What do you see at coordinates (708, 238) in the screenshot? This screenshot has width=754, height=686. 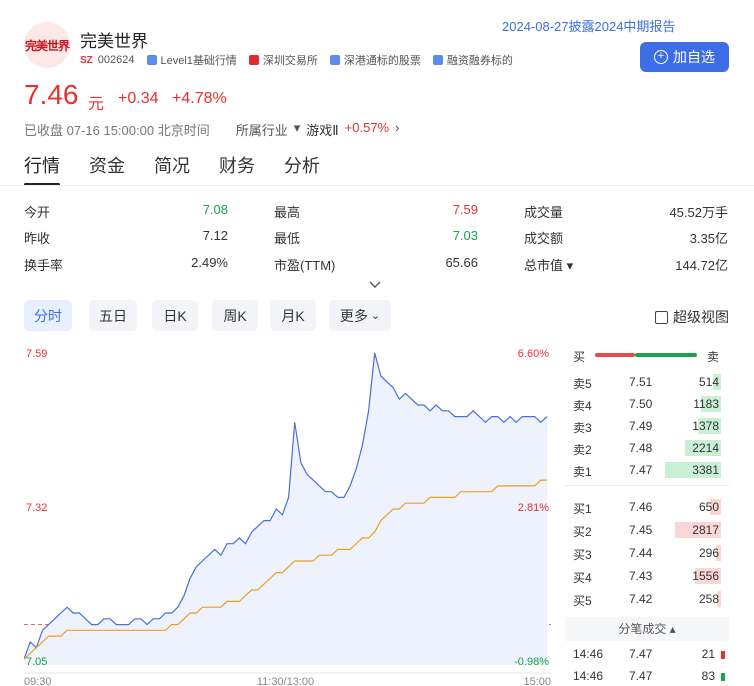 I see `stat-value: 3.35亿` at bounding box center [708, 238].